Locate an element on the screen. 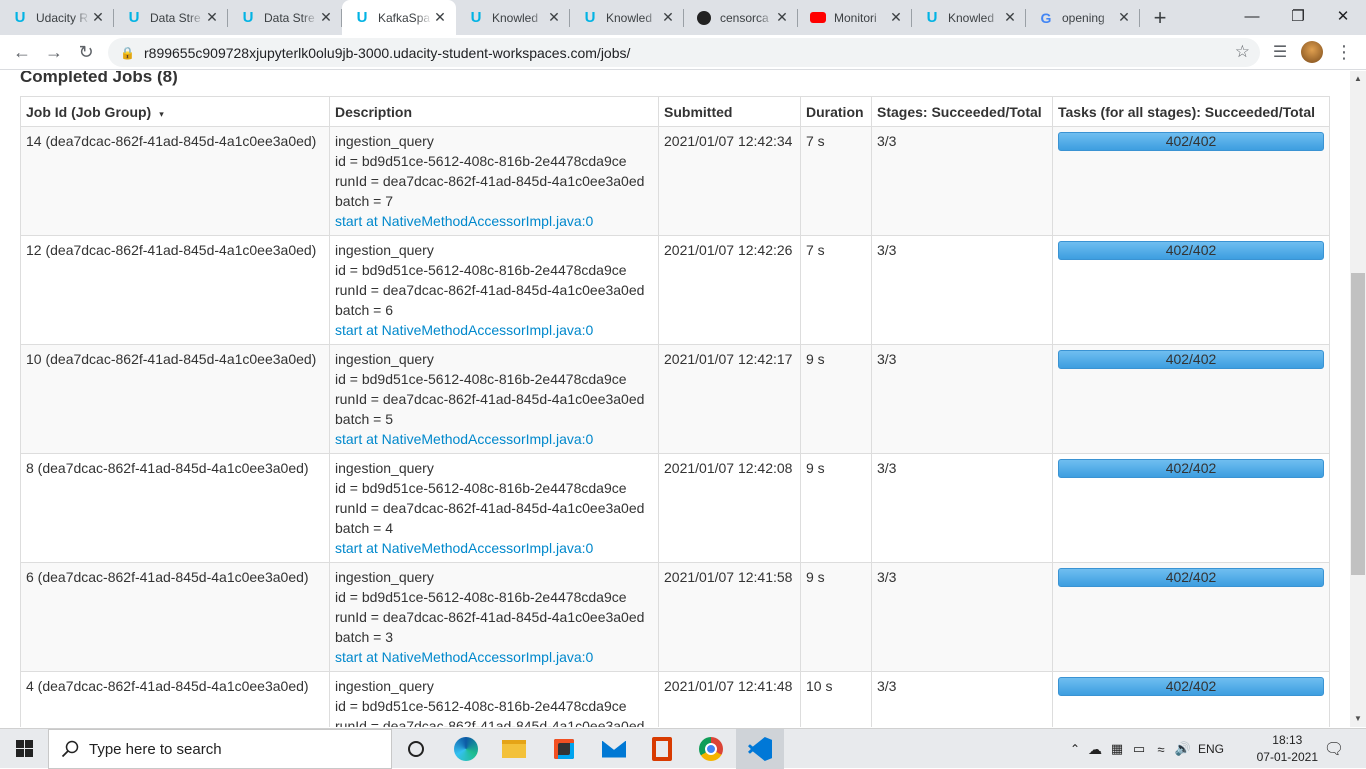  page-scrollbar: ▲ ▼ is located at coordinates (1358, 399).